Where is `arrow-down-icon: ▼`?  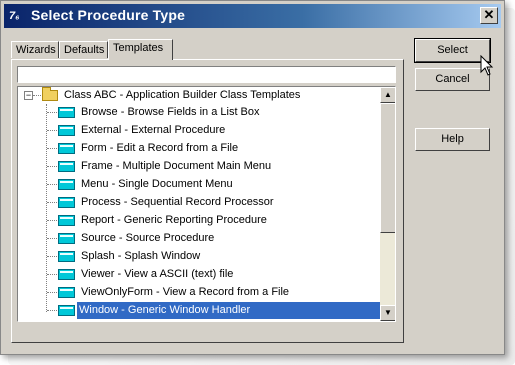 arrow-down-icon: ▼ is located at coordinates (388, 312).